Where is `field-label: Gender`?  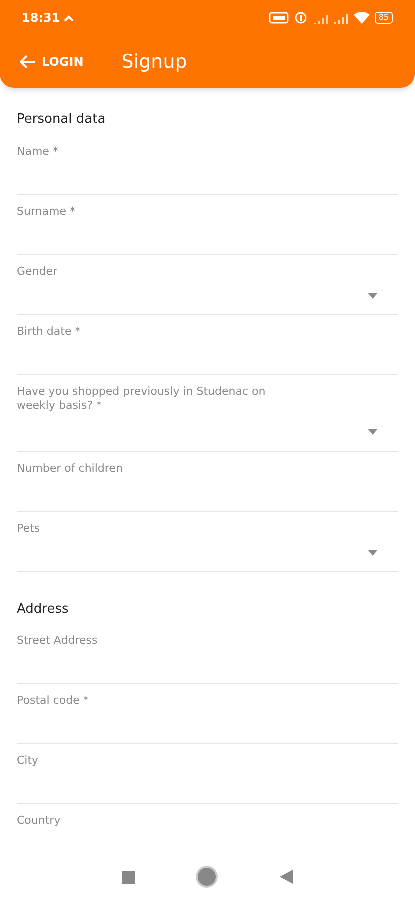 field-label: Gender is located at coordinates (38, 271).